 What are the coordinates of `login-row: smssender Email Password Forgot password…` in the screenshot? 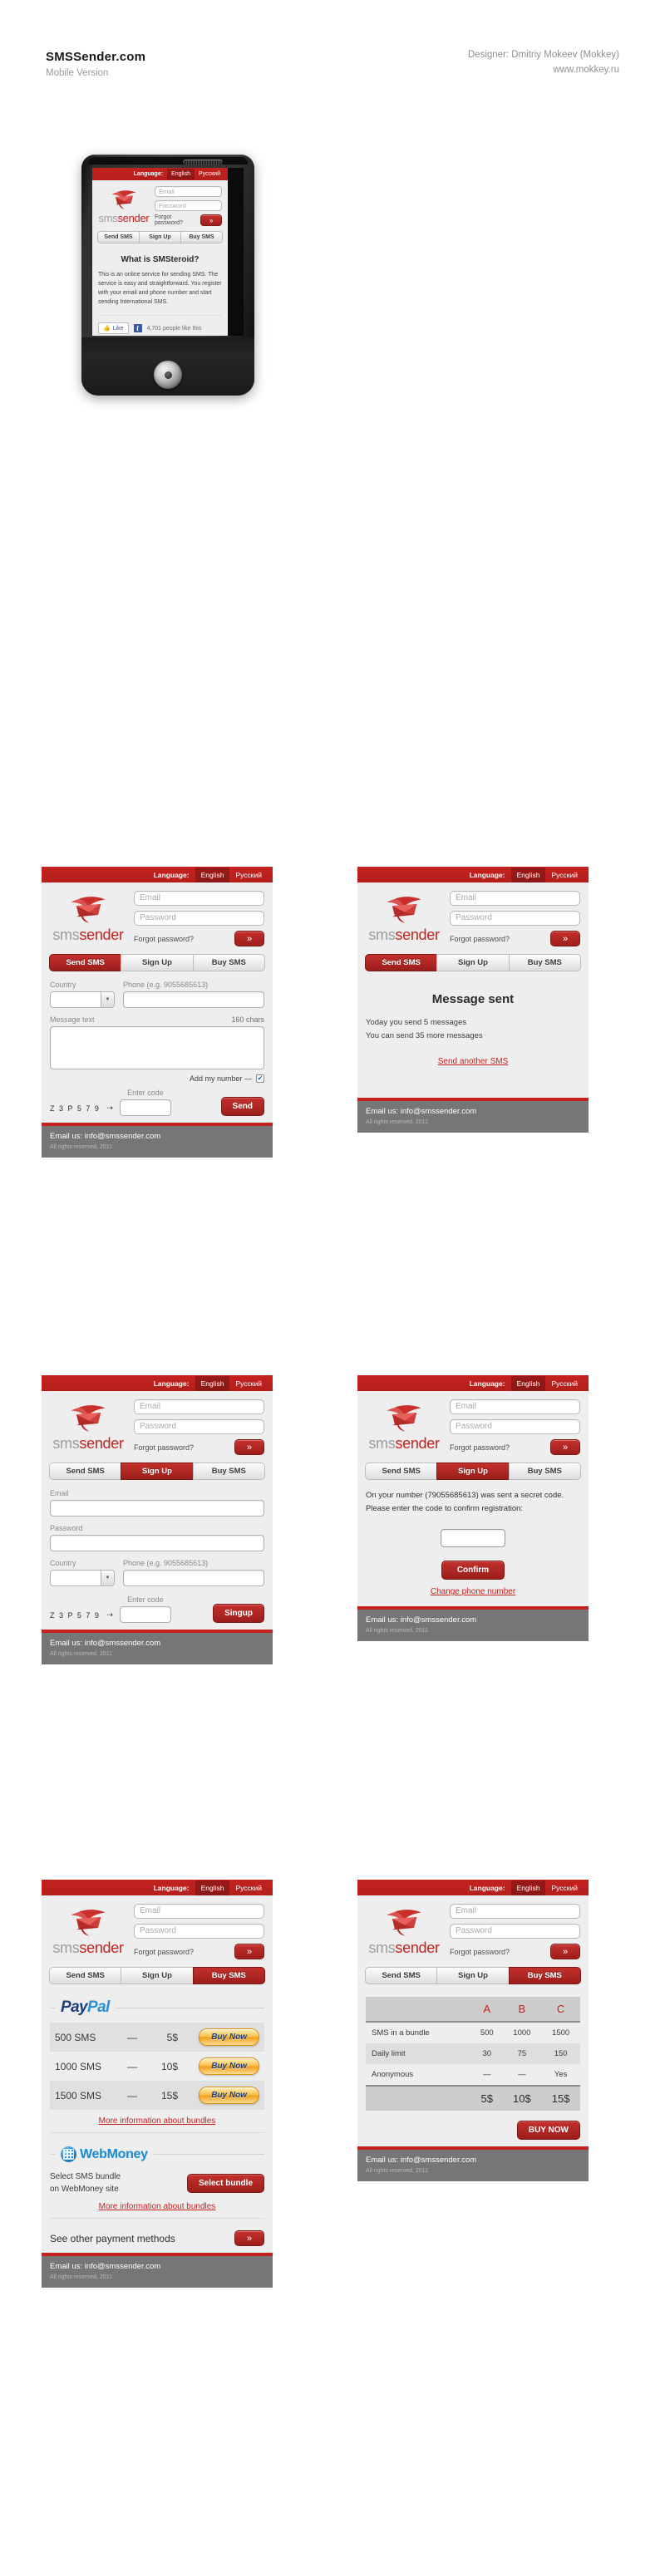 It's located at (160, 204).